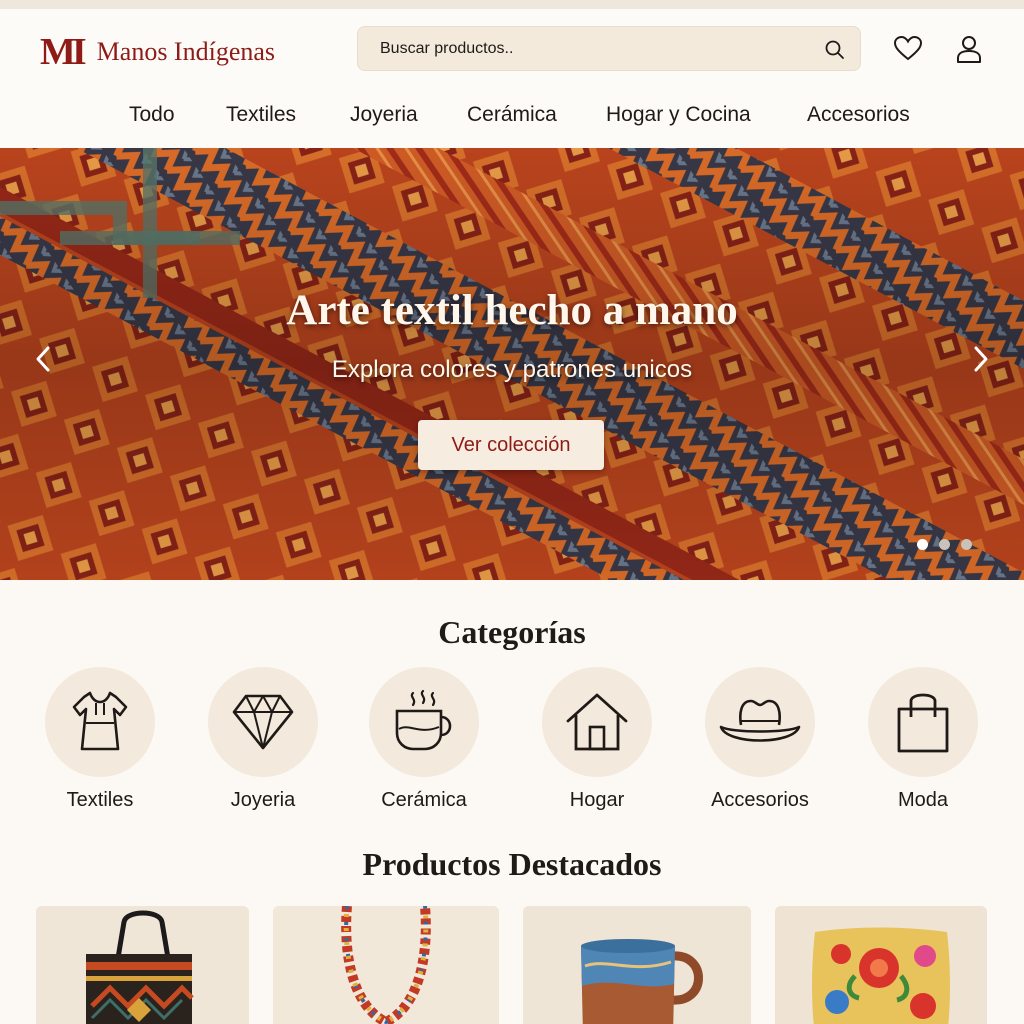 This screenshot has height=1024, width=1024. Describe the element at coordinates (760, 800) in the screenshot. I see `category-label: Accesorios` at that location.